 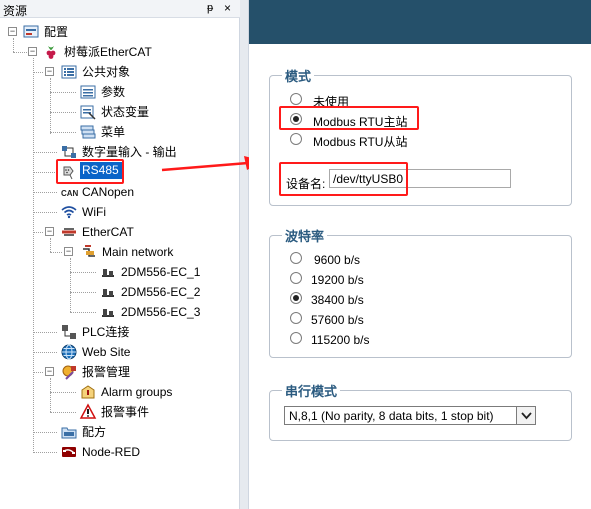 I want to click on panel-title: 资源, so click(x=15, y=11).